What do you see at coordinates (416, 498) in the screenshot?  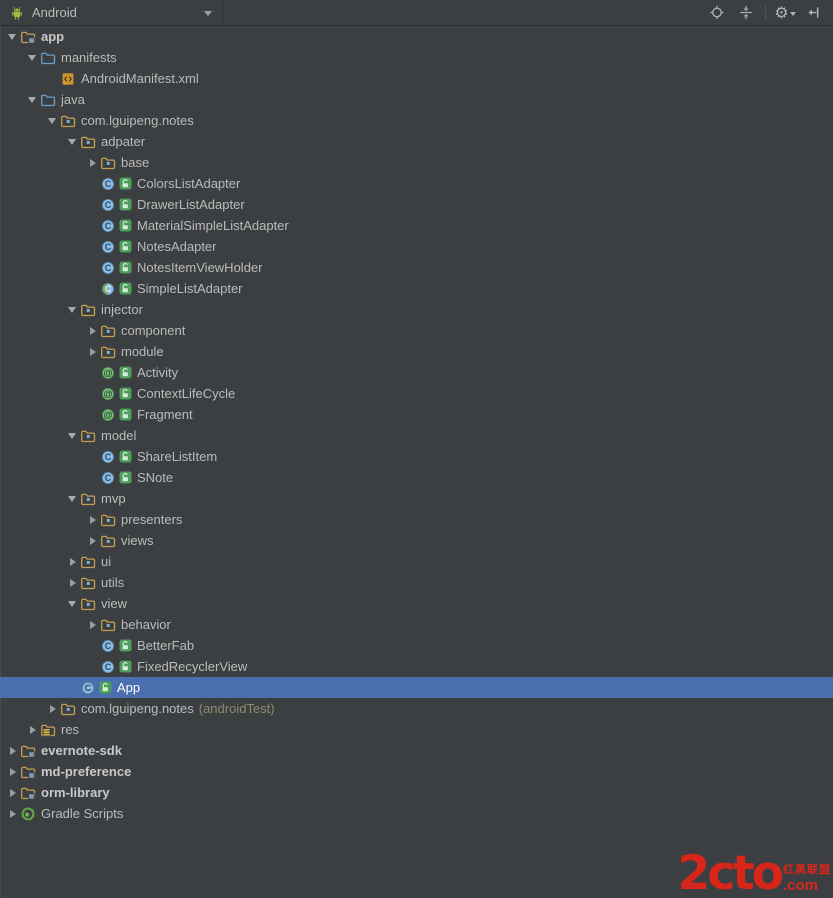 I see `tree-row: mvp` at bounding box center [416, 498].